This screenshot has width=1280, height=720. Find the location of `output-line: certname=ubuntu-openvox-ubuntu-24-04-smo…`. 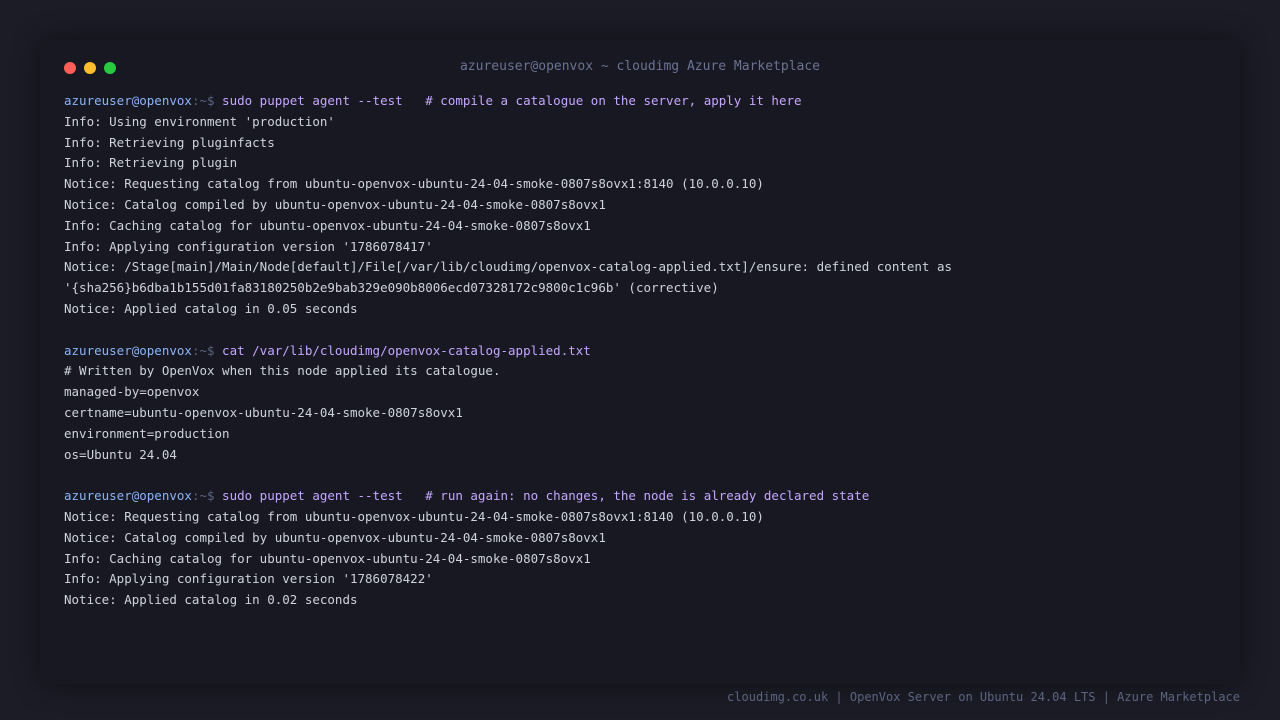

output-line: certname=ubuntu-openvox-ubuntu-24-04-smo… is located at coordinates (263, 412).